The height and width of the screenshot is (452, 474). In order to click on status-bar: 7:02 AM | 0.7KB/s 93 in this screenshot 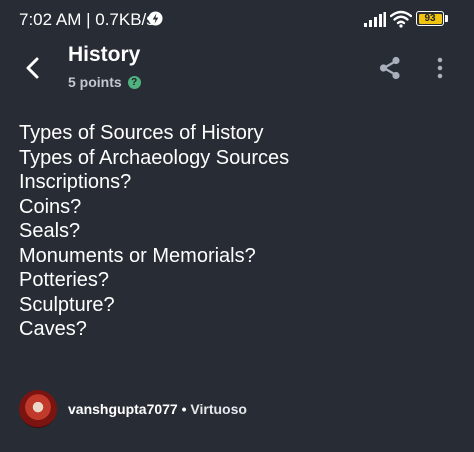, I will do `click(237, 20)`.